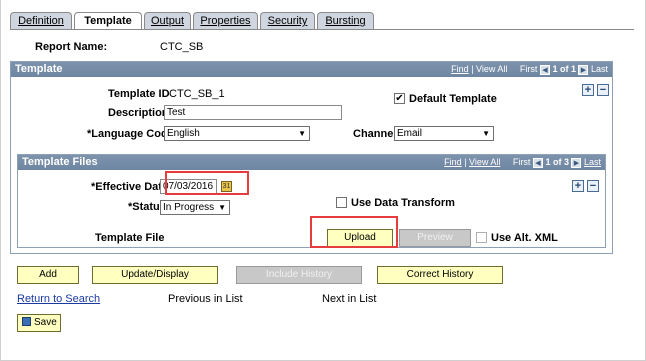 The height and width of the screenshot is (361, 646). What do you see at coordinates (440, 275) in the screenshot?
I see `correct-history-button: Correct History` at bounding box center [440, 275].